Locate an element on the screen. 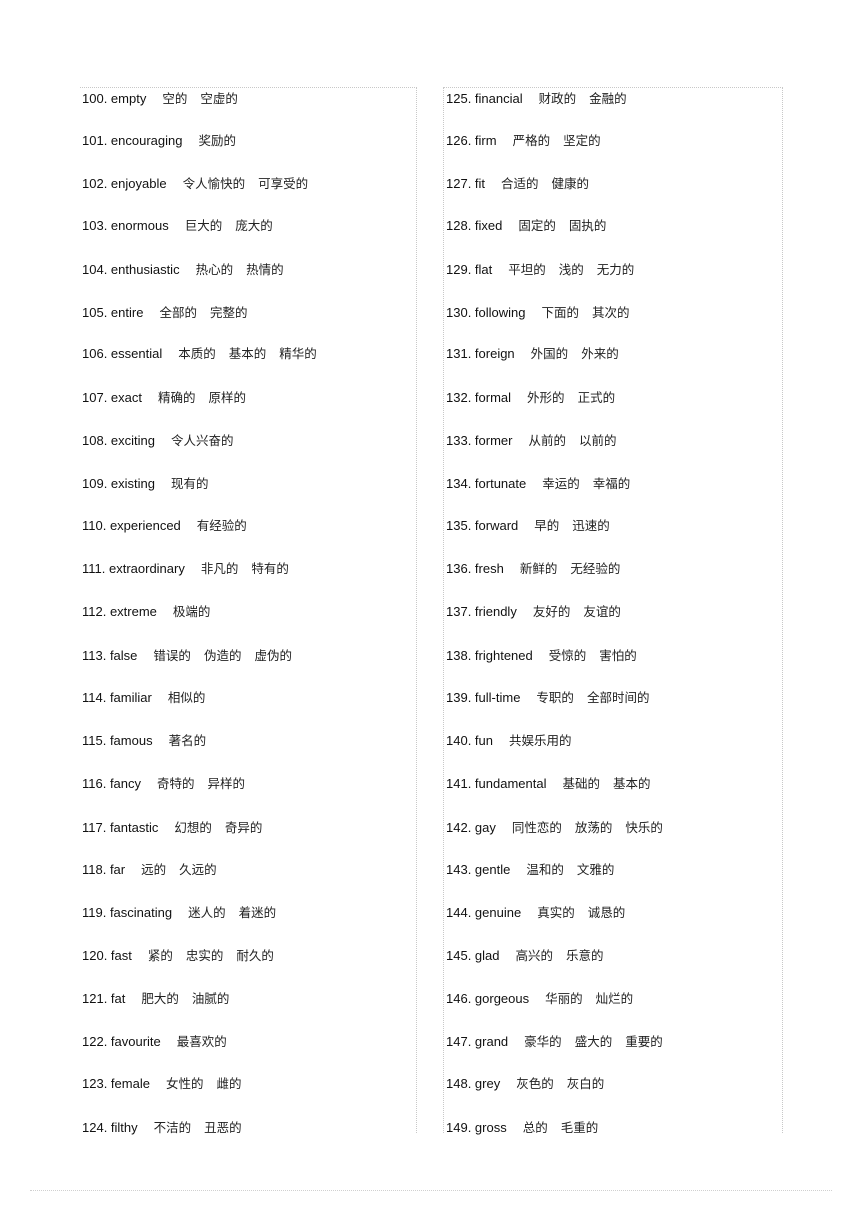  entry-meaning: 重要的 is located at coordinates (644, 1041).